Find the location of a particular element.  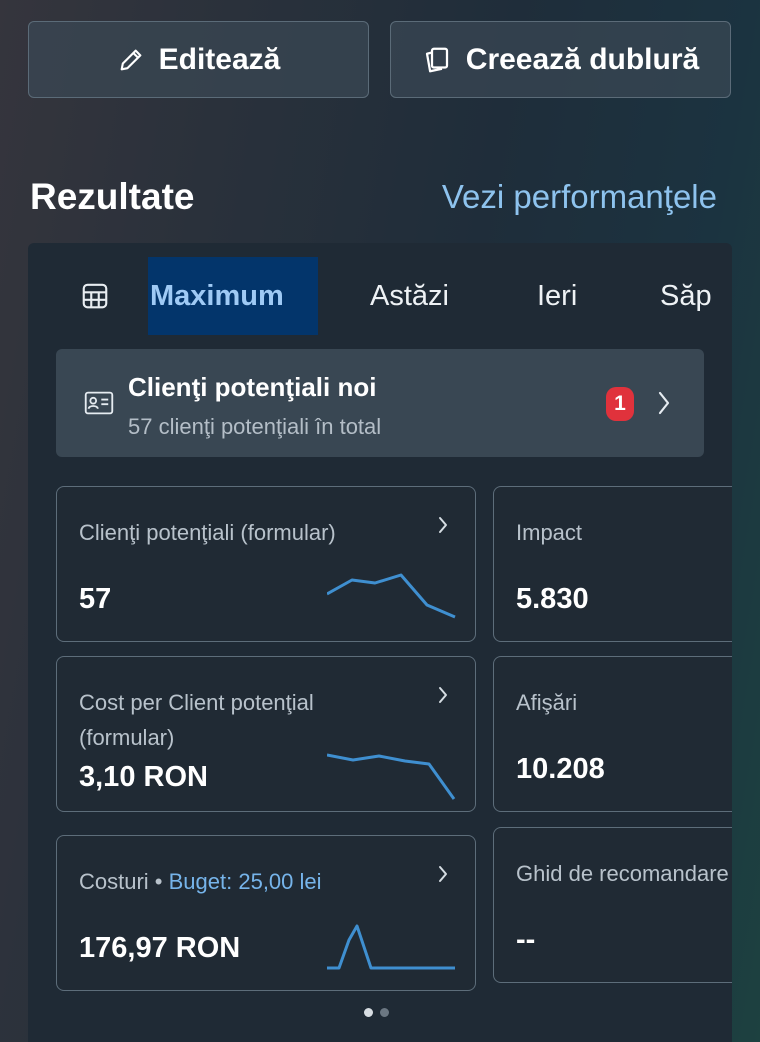

metric-label: Cost per Client potenţial (formular) is located at coordinates (196, 720).